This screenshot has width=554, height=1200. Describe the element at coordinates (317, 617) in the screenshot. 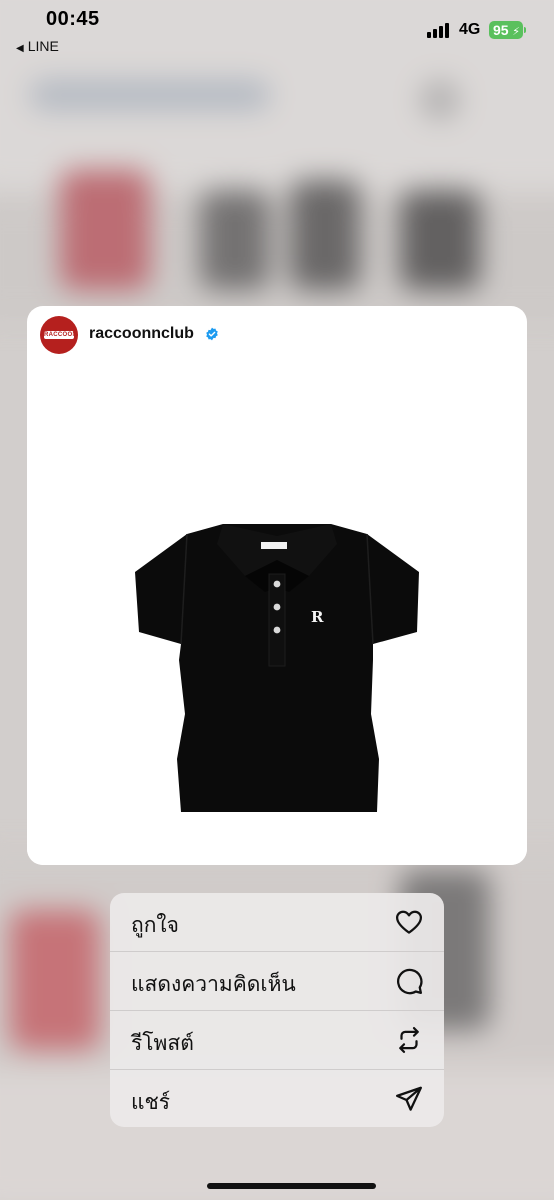

I see `svg-text: R` at that location.